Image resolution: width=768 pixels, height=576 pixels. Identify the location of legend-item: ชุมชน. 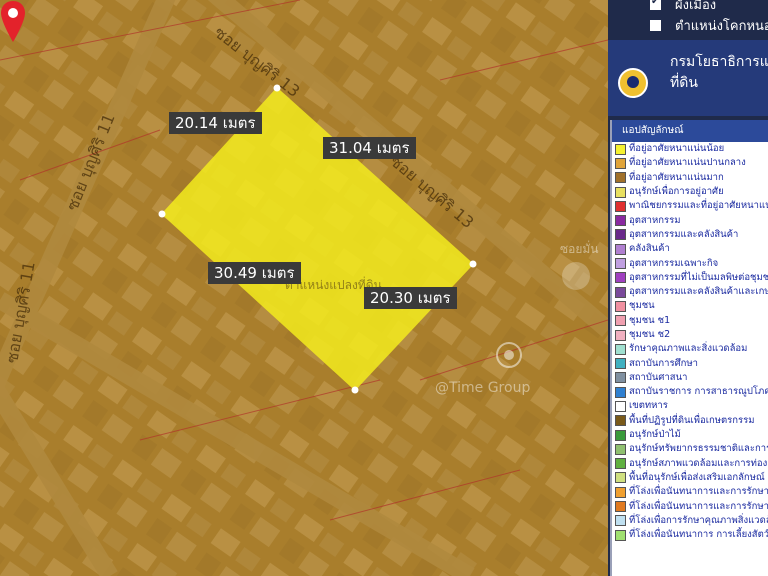
(690, 306).